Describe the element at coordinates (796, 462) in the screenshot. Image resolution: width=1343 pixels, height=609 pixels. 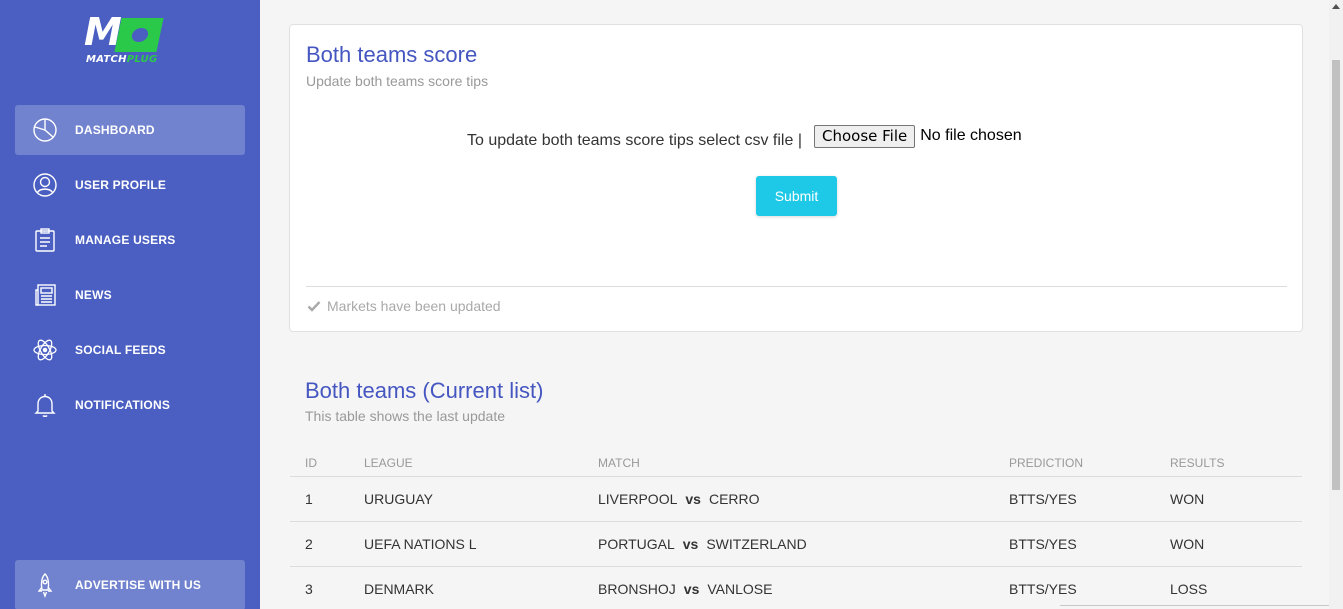
I see `table-header: ID LEAGUE MATCH PREDICTION RESULTS` at that location.